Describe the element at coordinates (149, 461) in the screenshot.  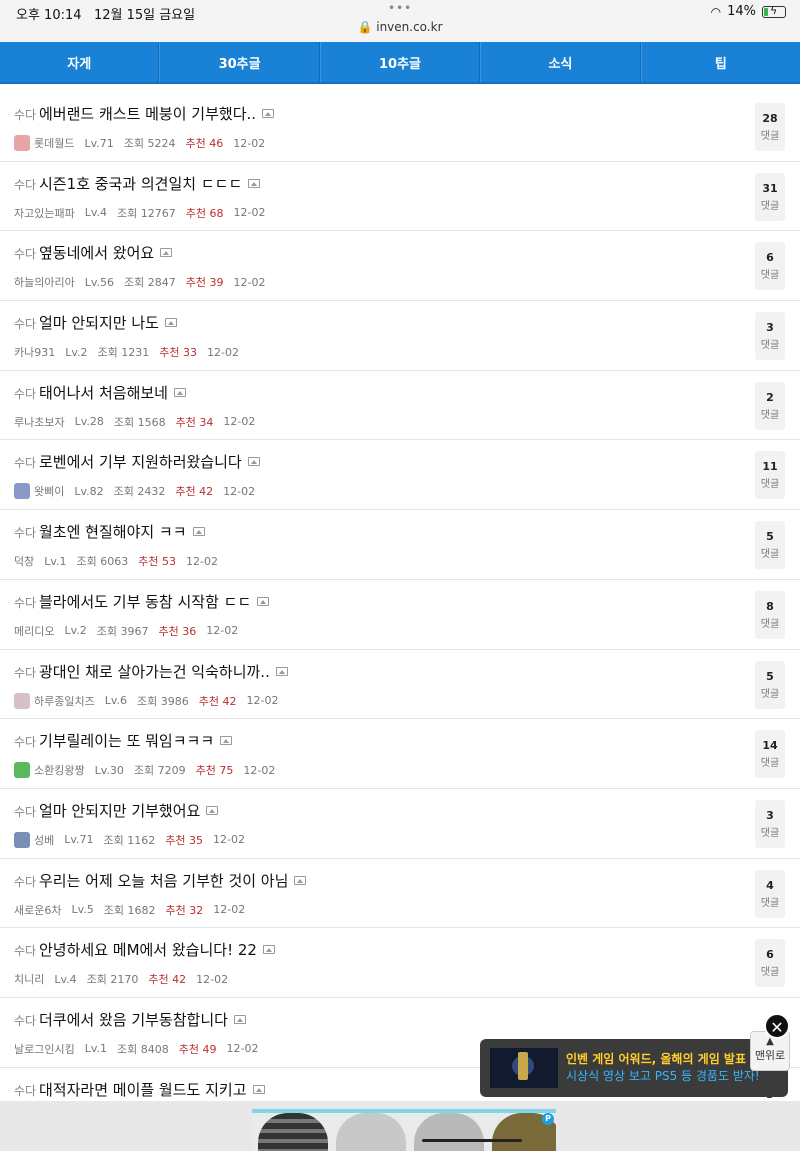
I see `post-title-link: 로벤에서 기부 지원하러왔습니다` at that location.